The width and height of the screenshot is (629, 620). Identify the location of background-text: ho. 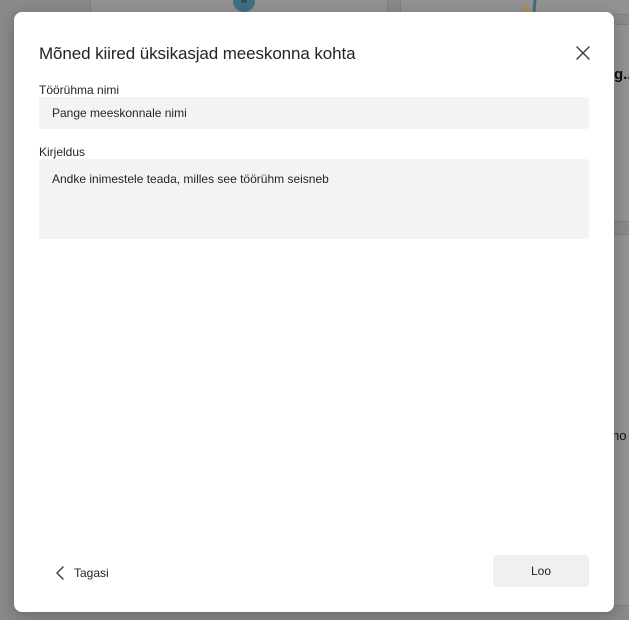
(619, 435).